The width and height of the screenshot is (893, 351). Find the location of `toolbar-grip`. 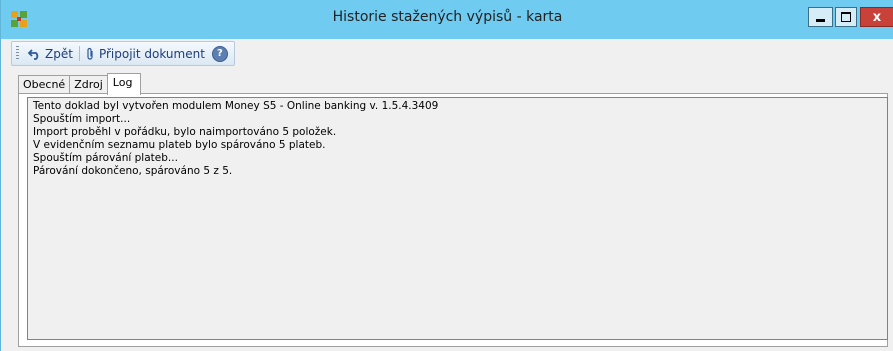

toolbar-grip is located at coordinates (17, 53).